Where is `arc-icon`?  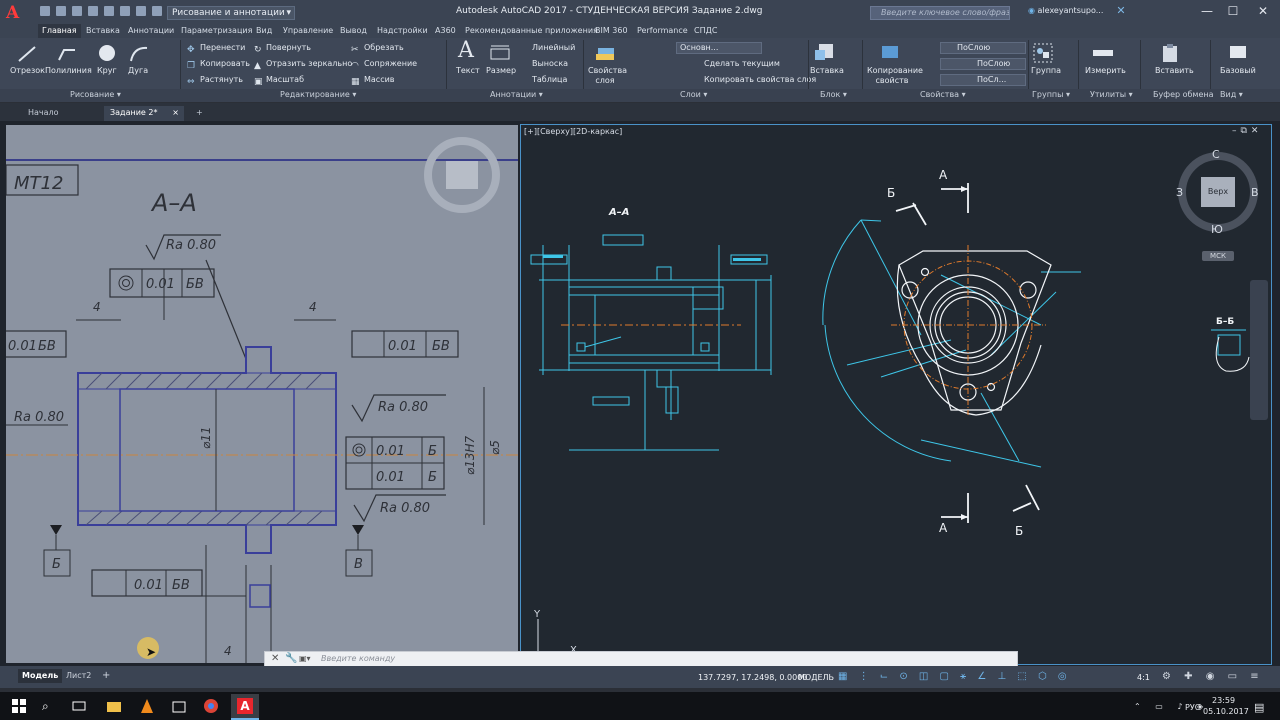
arc-icon is located at coordinates (139, 54).